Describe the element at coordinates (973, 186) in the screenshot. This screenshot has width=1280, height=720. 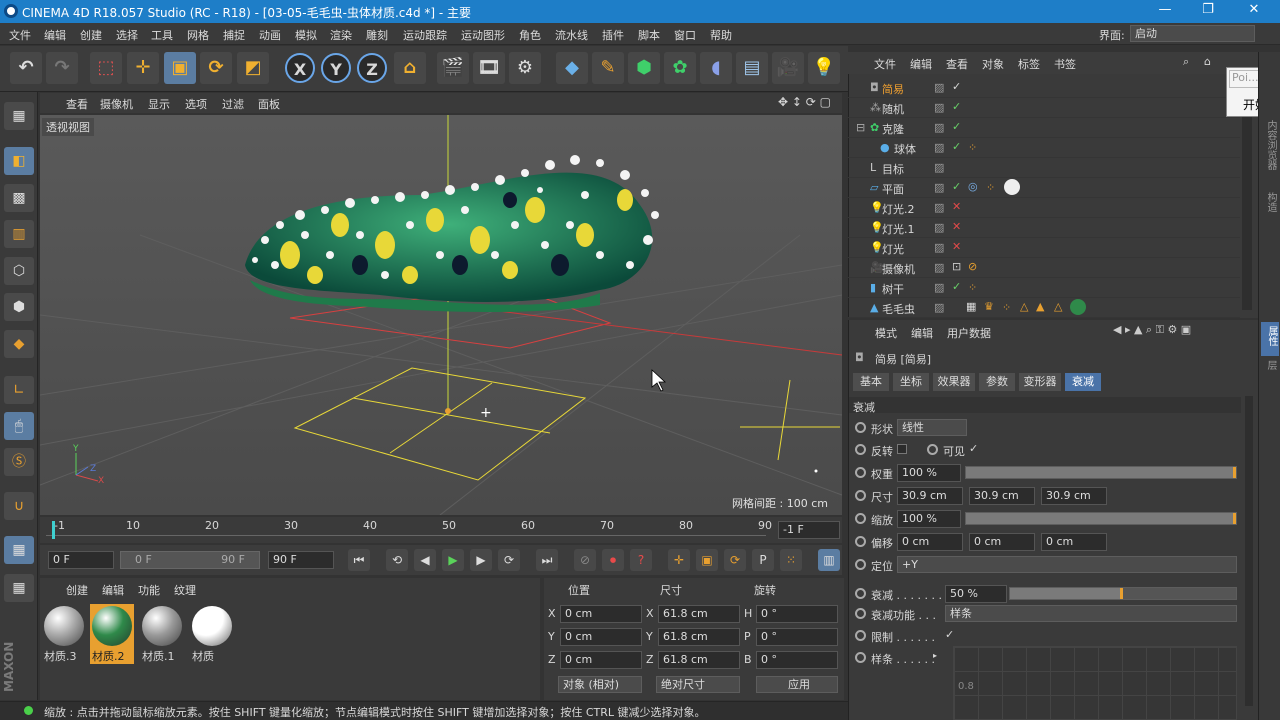
I see `target-tag-icon: ◎` at that location.